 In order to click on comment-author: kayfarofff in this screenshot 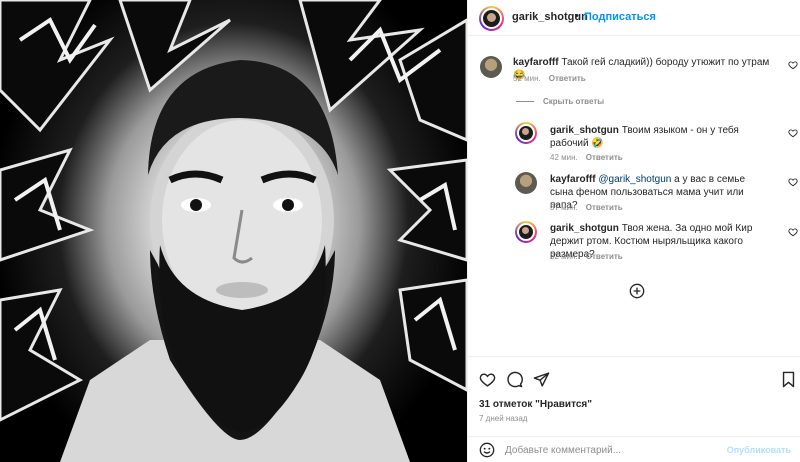, I will do `click(536, 62)`.